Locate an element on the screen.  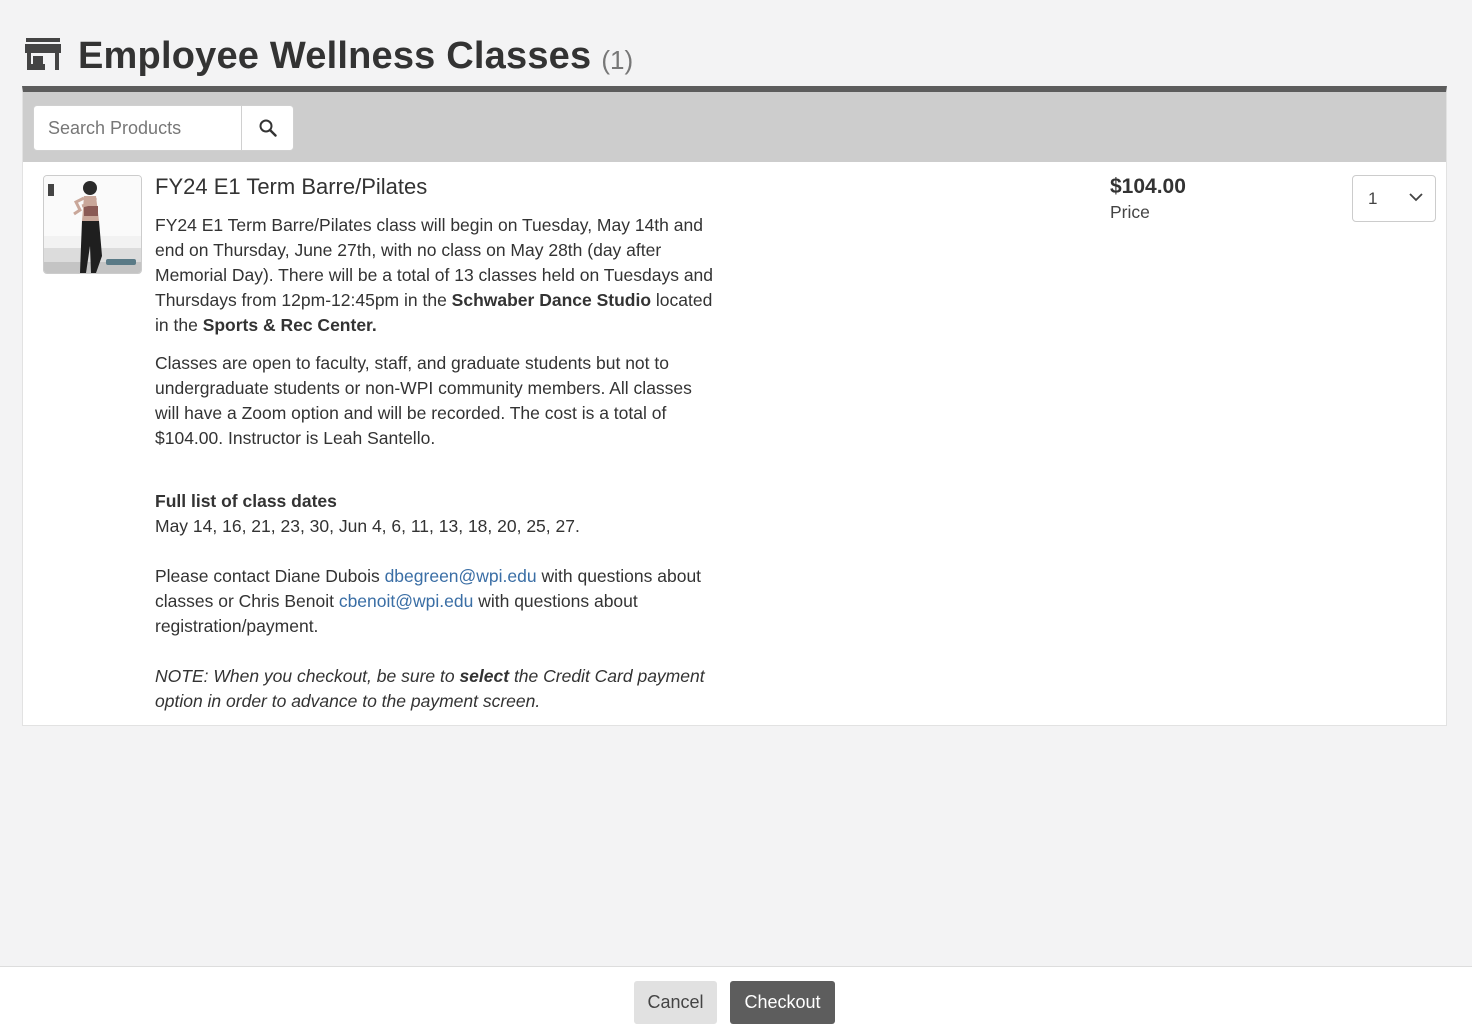
product-image is located at coordinates (92, 224).